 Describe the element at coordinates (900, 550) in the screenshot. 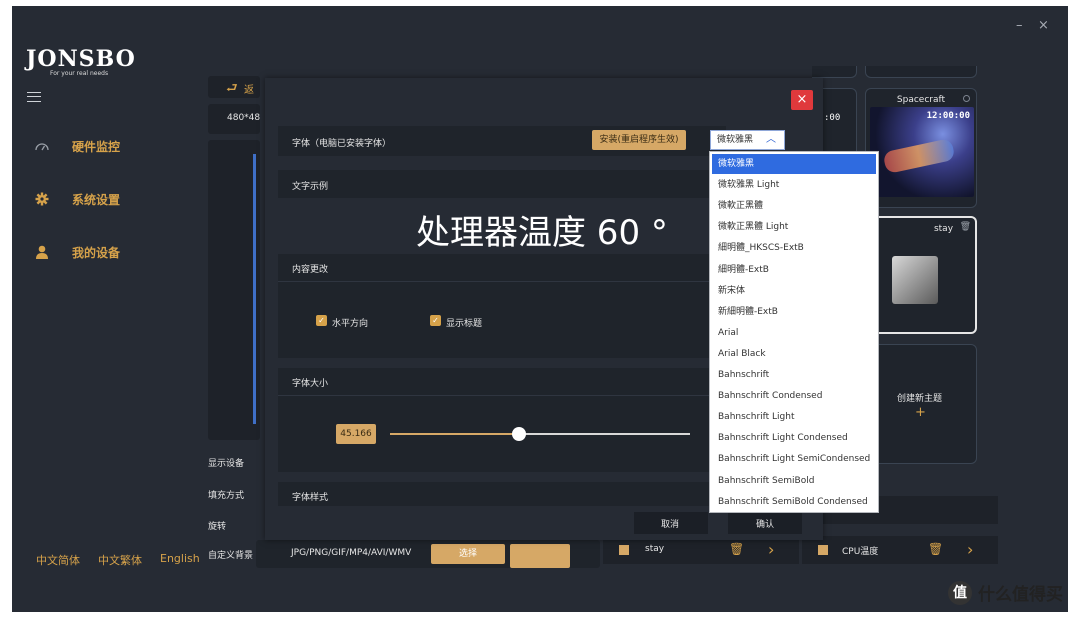

I see `bottom-item-cpu-temp: CPU温度 🗑 ›` at that location.